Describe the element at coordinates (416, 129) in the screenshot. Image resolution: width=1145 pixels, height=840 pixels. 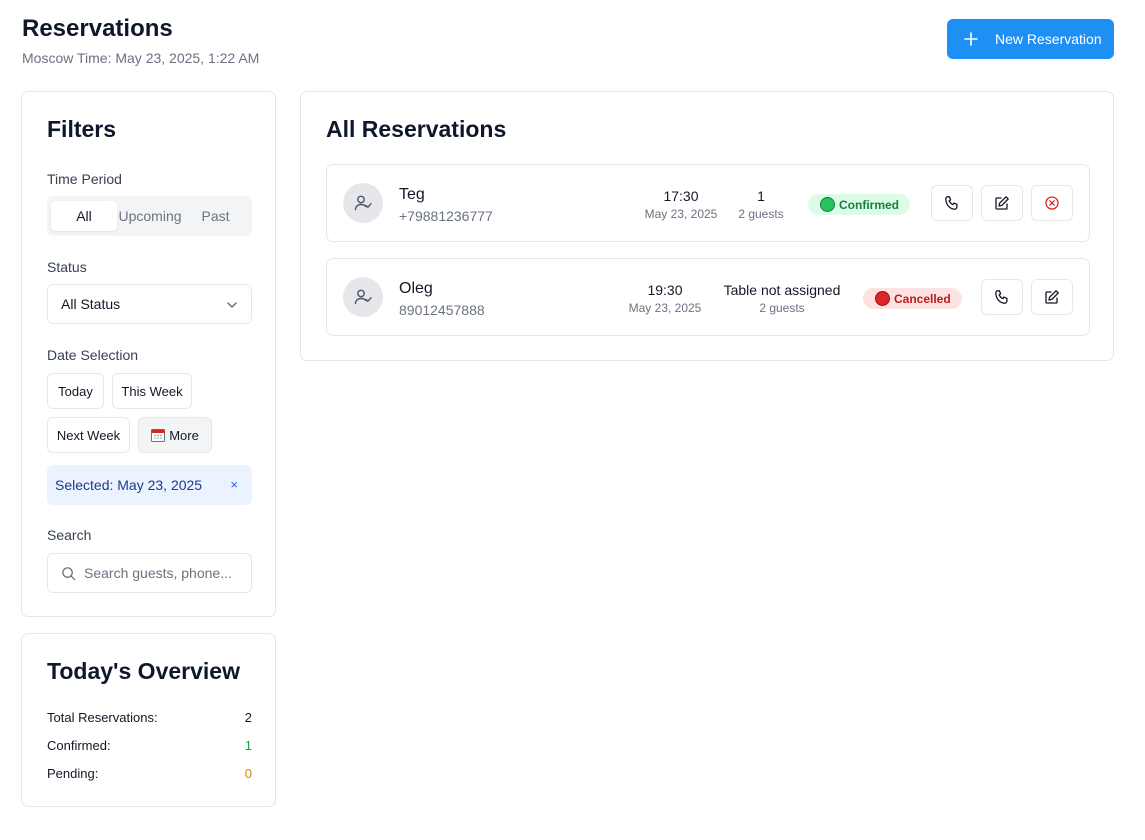
I see `reservations-title: All Reservations` at that location.